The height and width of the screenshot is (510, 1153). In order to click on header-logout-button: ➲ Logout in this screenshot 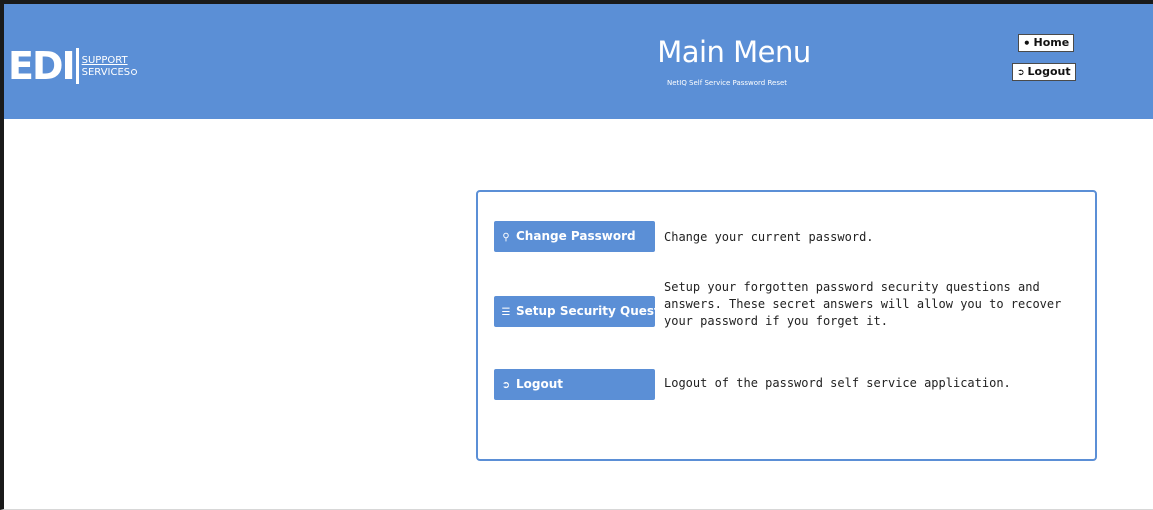, I will do `click(1044, 72)`.